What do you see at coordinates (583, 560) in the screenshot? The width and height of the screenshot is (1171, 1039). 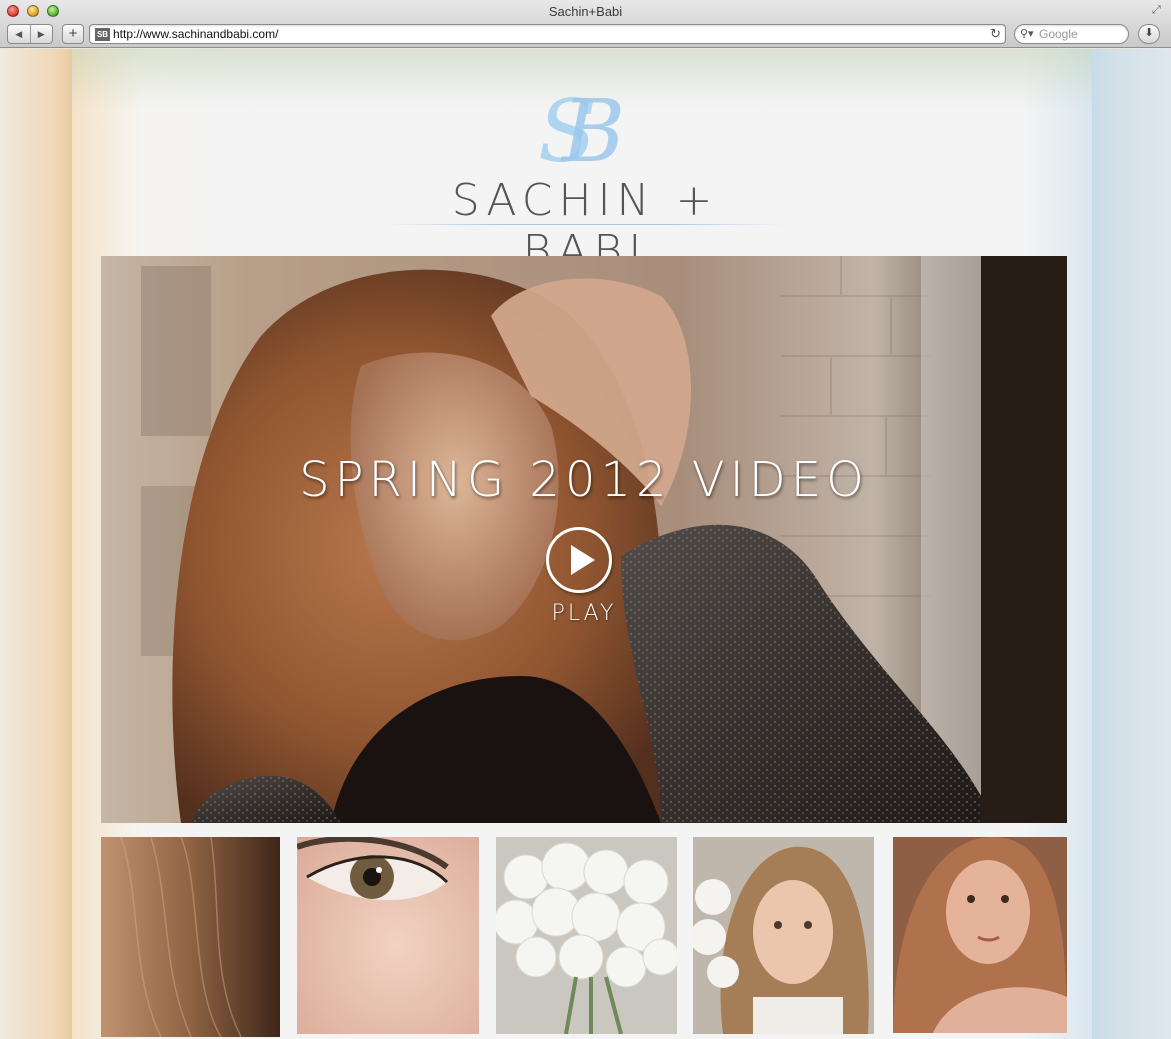 I see `play-icon` at bounding box center [583, 560].